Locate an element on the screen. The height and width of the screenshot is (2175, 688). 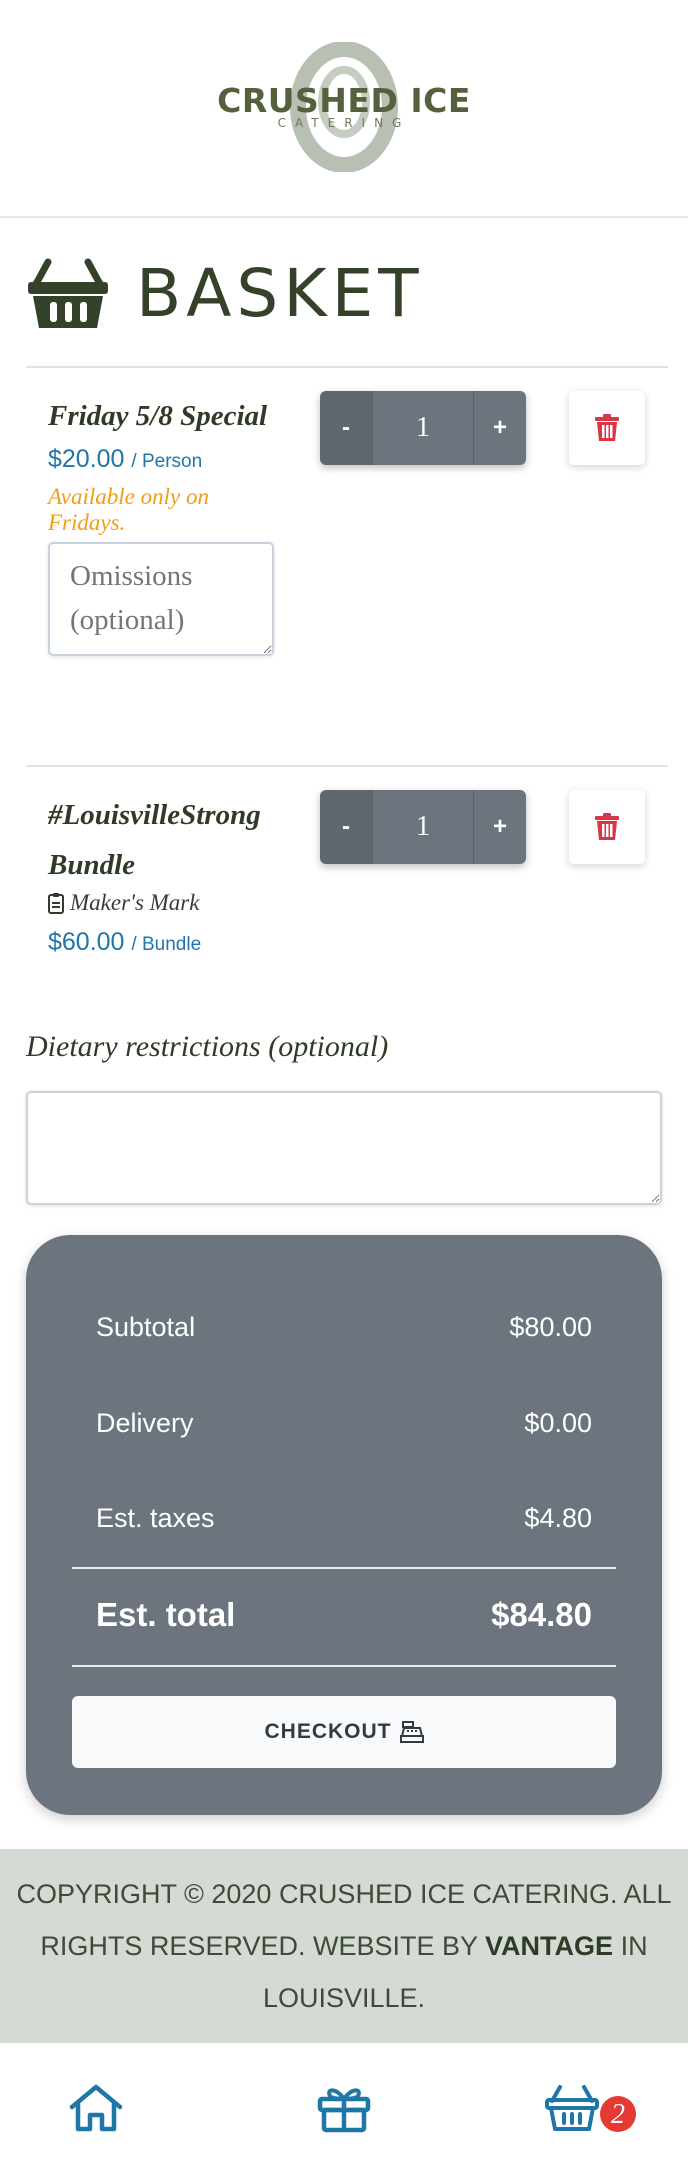
basket-icon is located at coordinates (68, 293).